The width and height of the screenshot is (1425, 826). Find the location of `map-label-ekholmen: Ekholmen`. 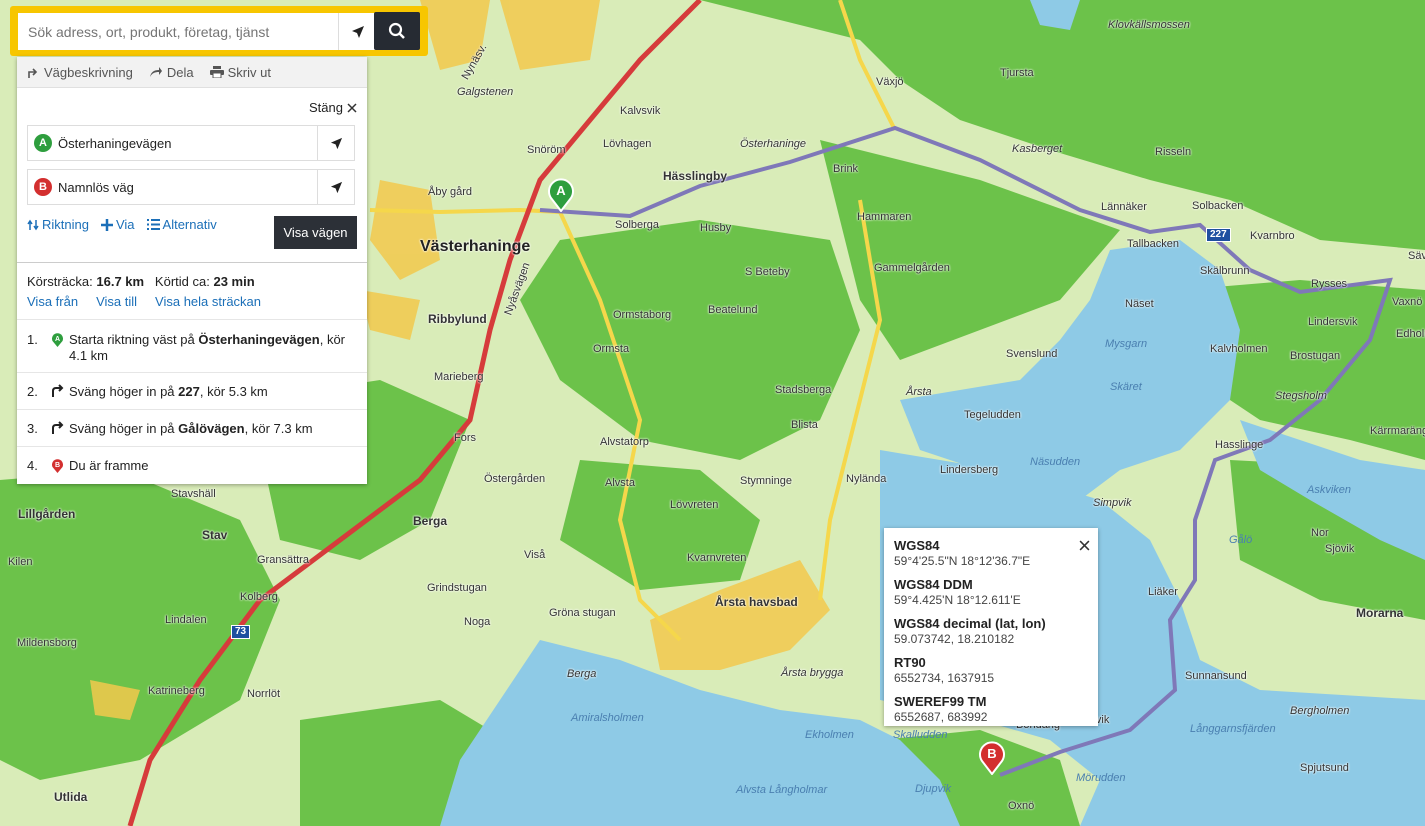

map-label-ekholmen: Ekholmen is located at coordinates (829, 735).